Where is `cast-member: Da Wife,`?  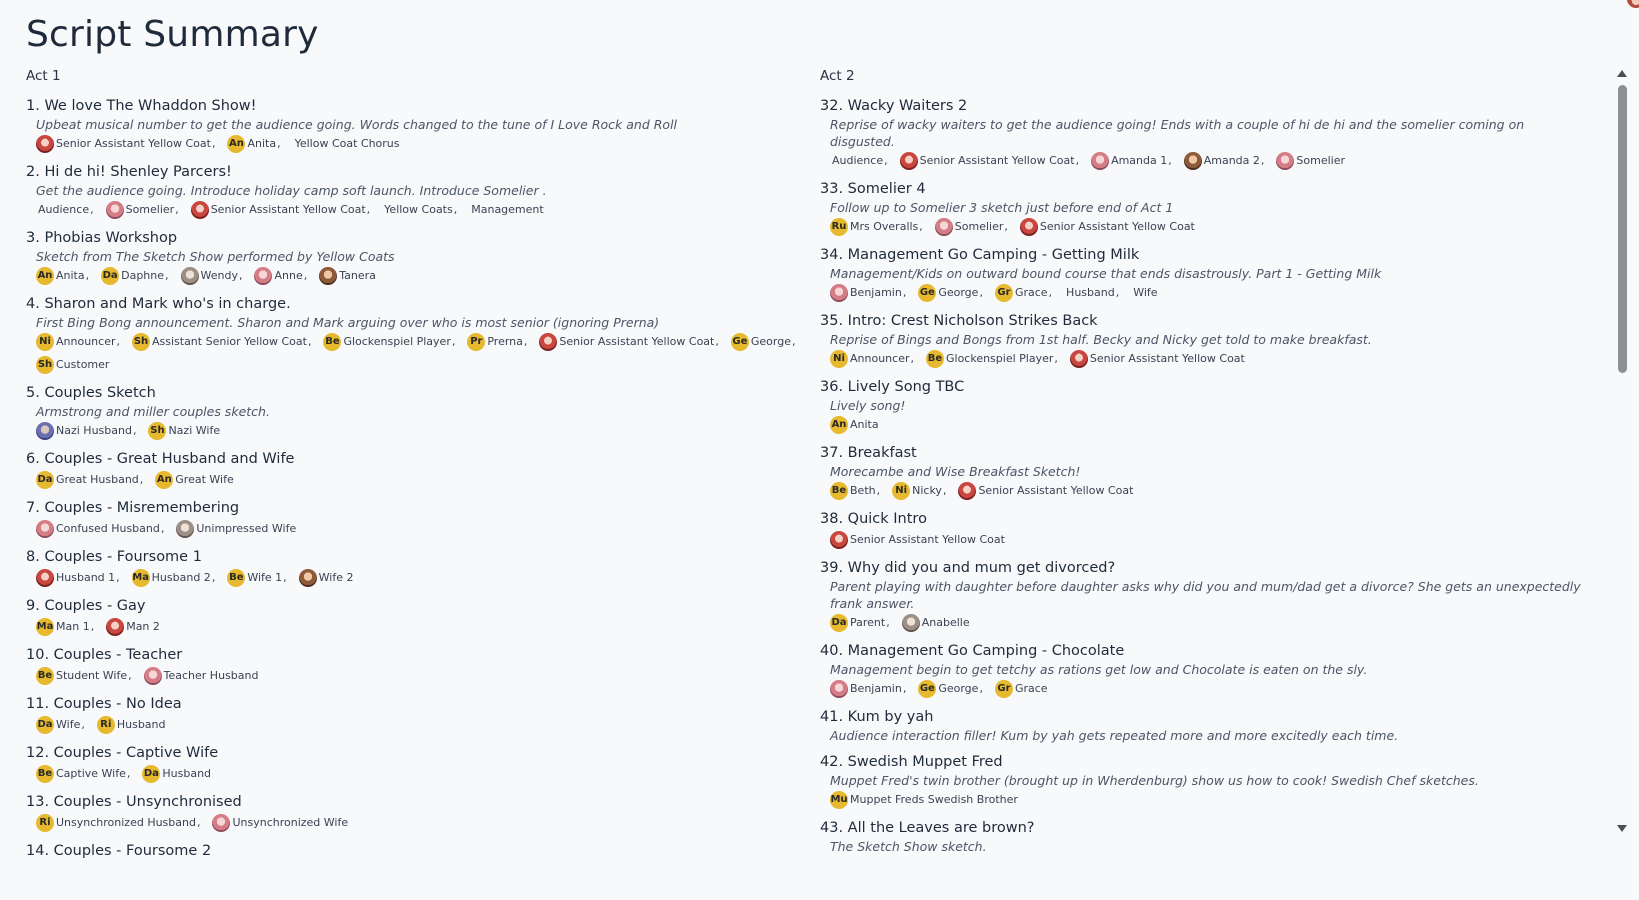
cast-member: Da Wife, is located at coordinates (60, 724).